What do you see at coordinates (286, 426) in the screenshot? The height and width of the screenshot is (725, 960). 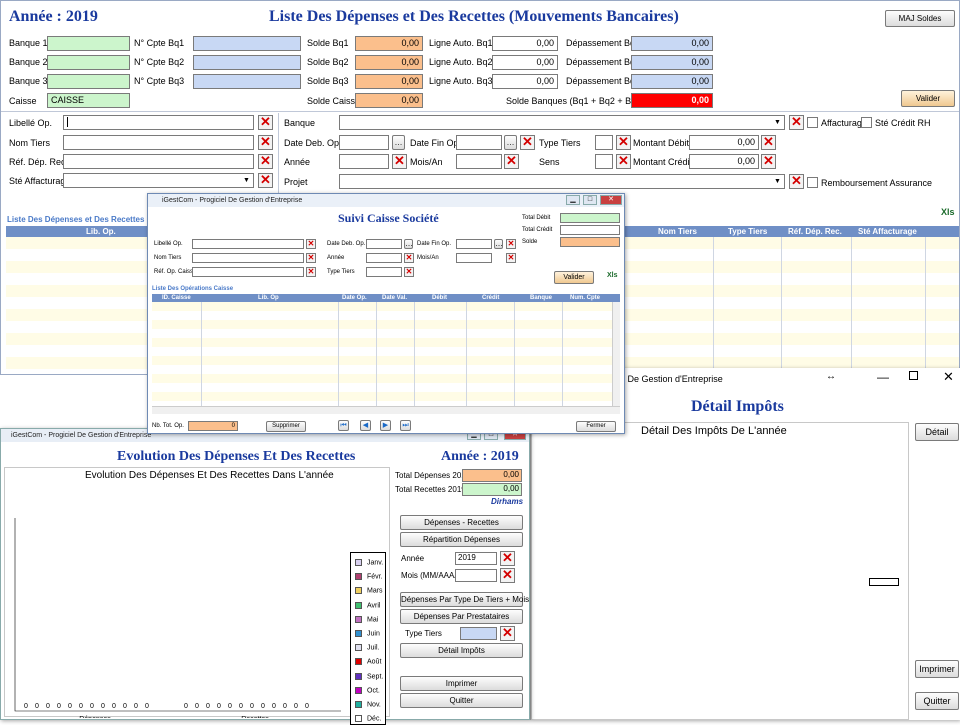 I see `caisse-supprimer-button: Supprimer` at bounding box center [286, 426].